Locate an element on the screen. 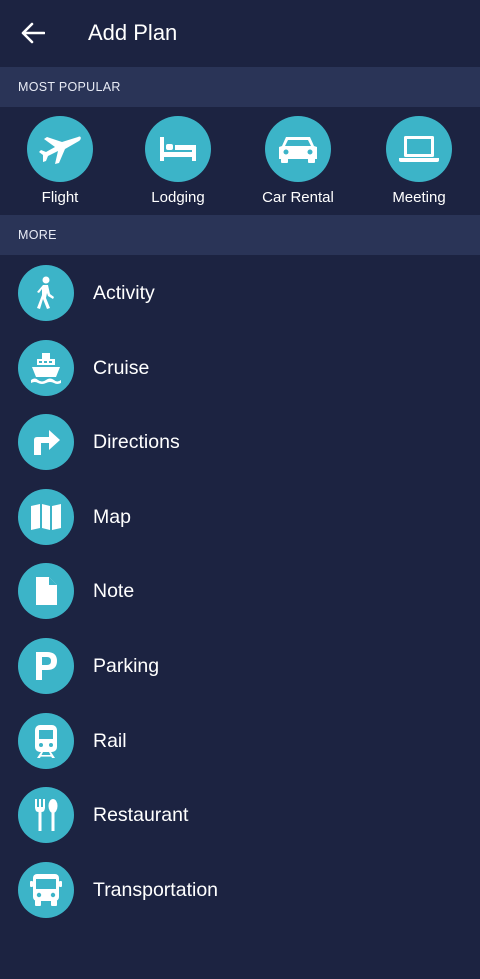  walking-person-icon is located at coordinates (46, 293).